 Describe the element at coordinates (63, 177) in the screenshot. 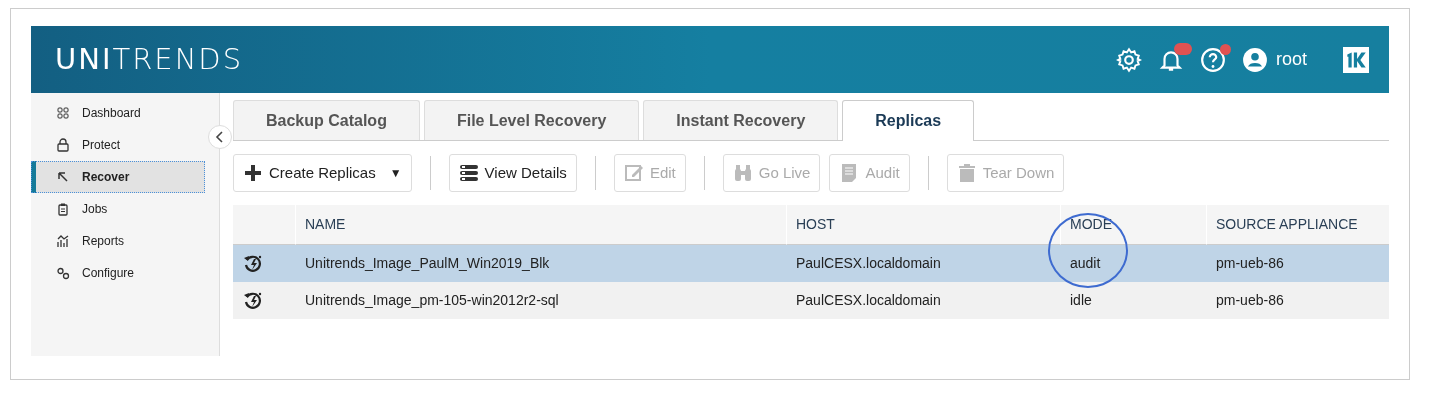

I see `arrow-icon` at that location.